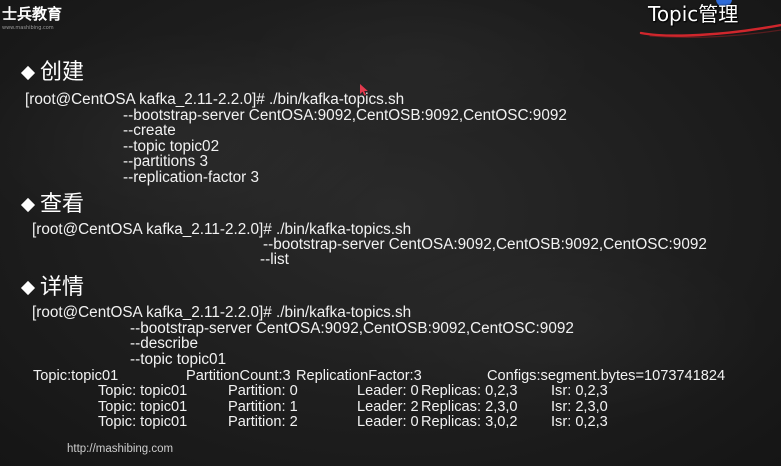  What do you see at coordinates (469, 391) in the screenshot?
I see `partition-replicas: Replicas: 0,2,3` at bounding box center [469, 391].